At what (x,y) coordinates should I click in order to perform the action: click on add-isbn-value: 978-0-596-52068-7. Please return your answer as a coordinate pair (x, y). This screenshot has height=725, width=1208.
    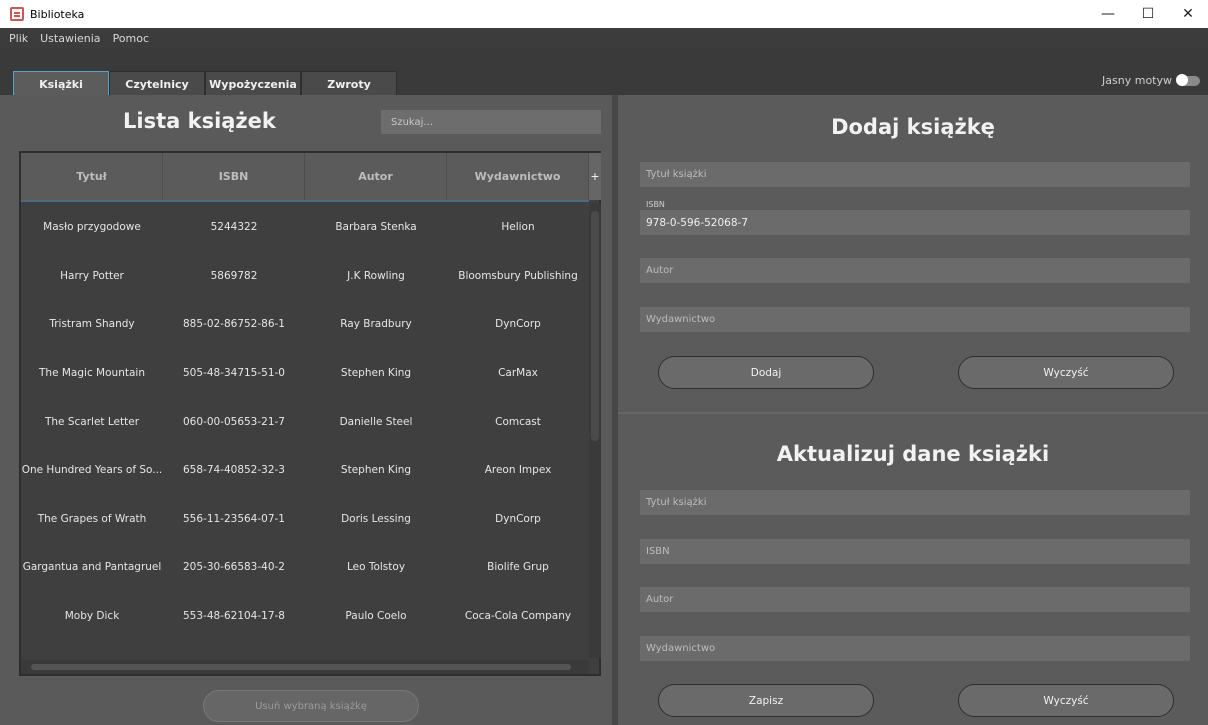
    Looking at the image, I should click on (915, 222).